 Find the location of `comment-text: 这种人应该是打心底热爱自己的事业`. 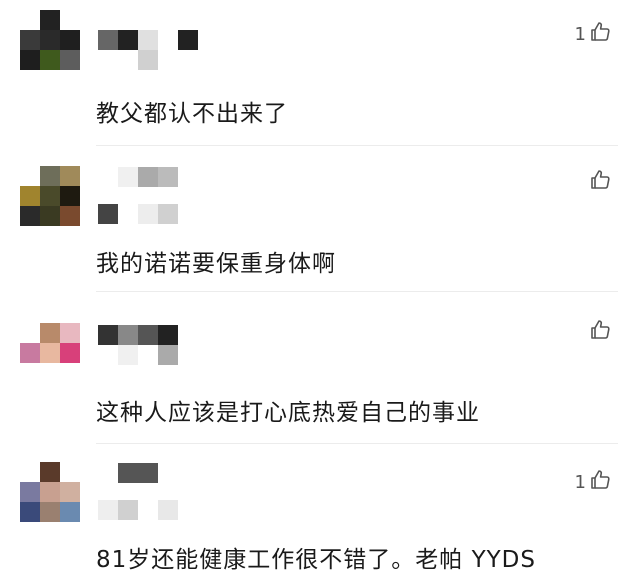

comment-text: 这种人应该是打心底热爱自己的事业 is located at coordinates (288, 413).